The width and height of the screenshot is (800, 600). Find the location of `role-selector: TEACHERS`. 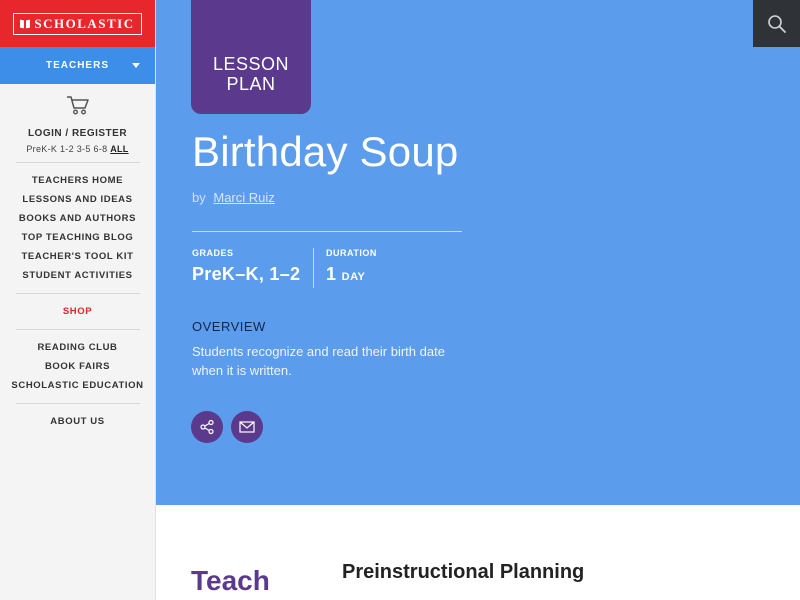

role-selector: TEACHERS is located at coordinates (77, 65).